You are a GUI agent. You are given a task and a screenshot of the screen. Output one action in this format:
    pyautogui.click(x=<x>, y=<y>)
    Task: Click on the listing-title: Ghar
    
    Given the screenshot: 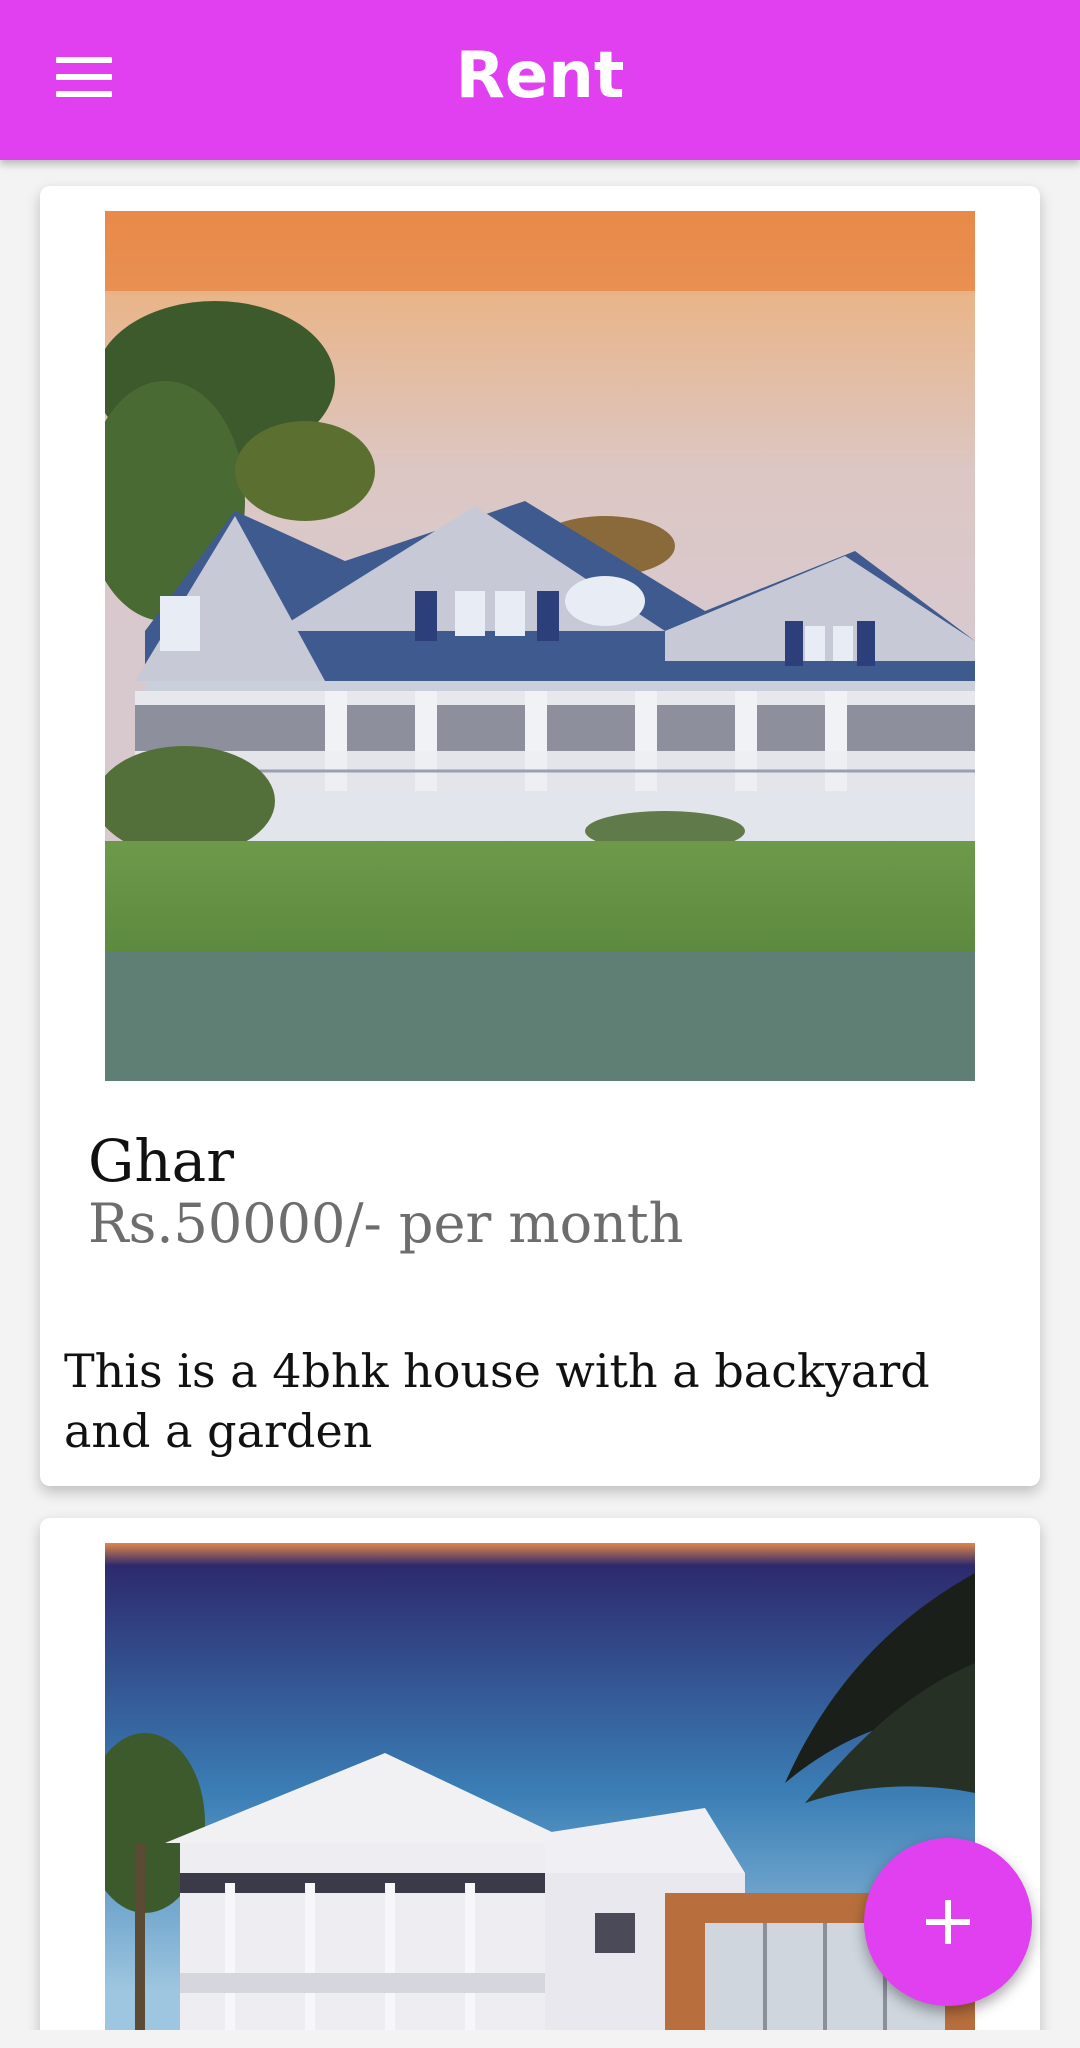 What is the action you would take?
    pyautogui.click(x=161, y=1161)
    